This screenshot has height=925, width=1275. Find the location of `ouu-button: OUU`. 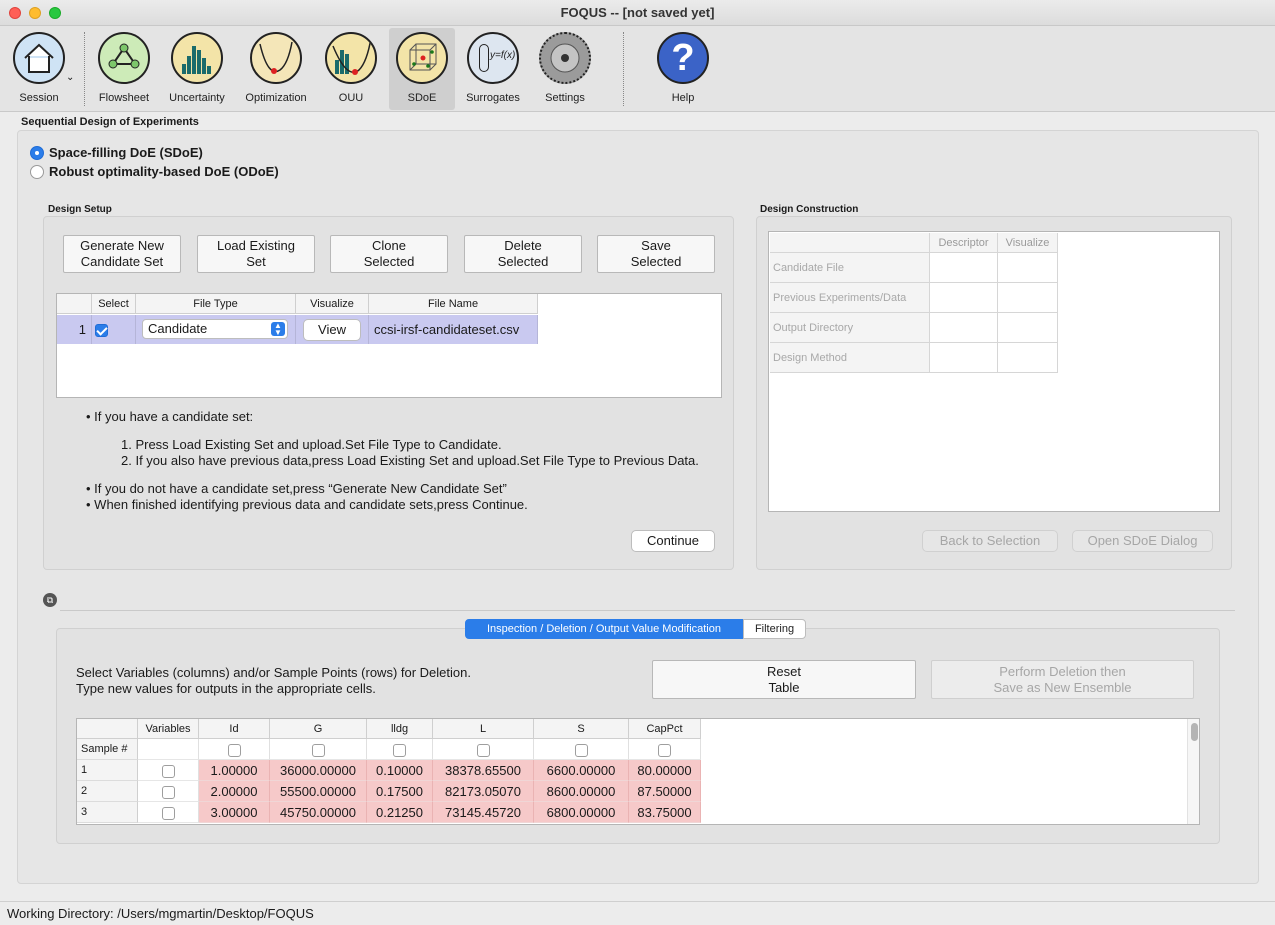

ouu-button: OUU is located at coordinates (351, 69).